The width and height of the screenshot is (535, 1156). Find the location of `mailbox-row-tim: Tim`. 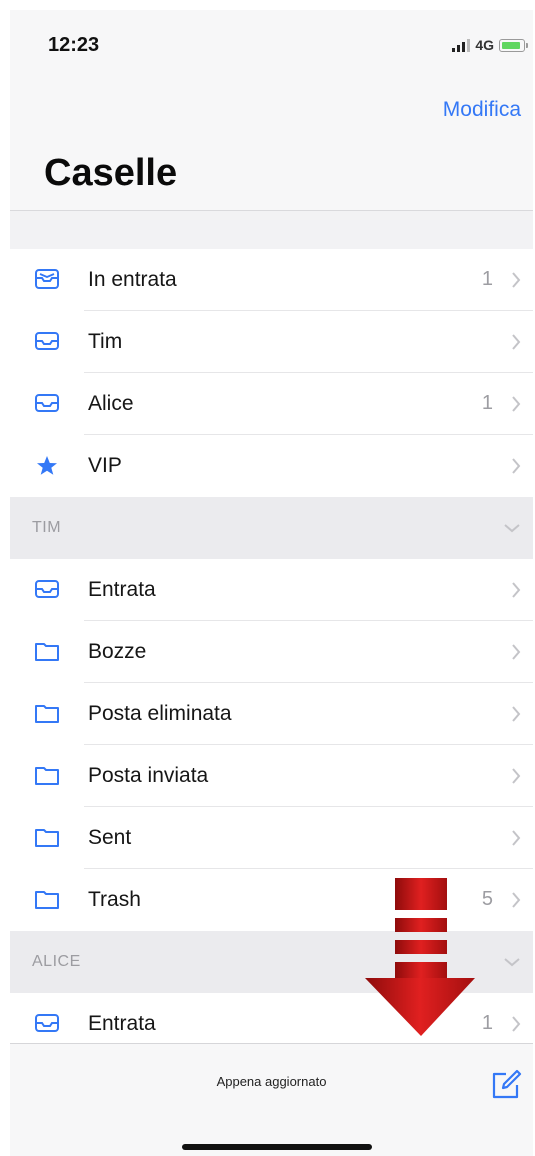

mailbox-row-tim: Tim is located at coordinates (271, 342).